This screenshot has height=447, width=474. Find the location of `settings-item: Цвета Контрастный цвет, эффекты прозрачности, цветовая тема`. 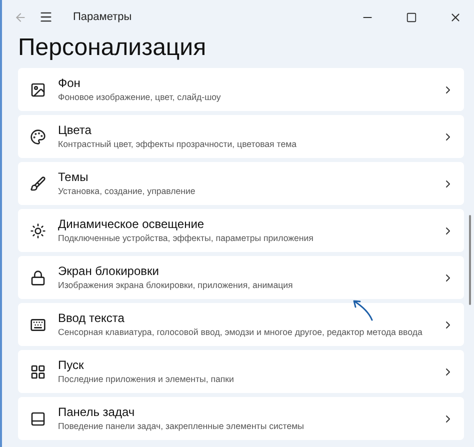

settings-item: Цвета Контрастный цвет, эффекты прозрачности, цветовая тема is located at coordinates (241, 136).